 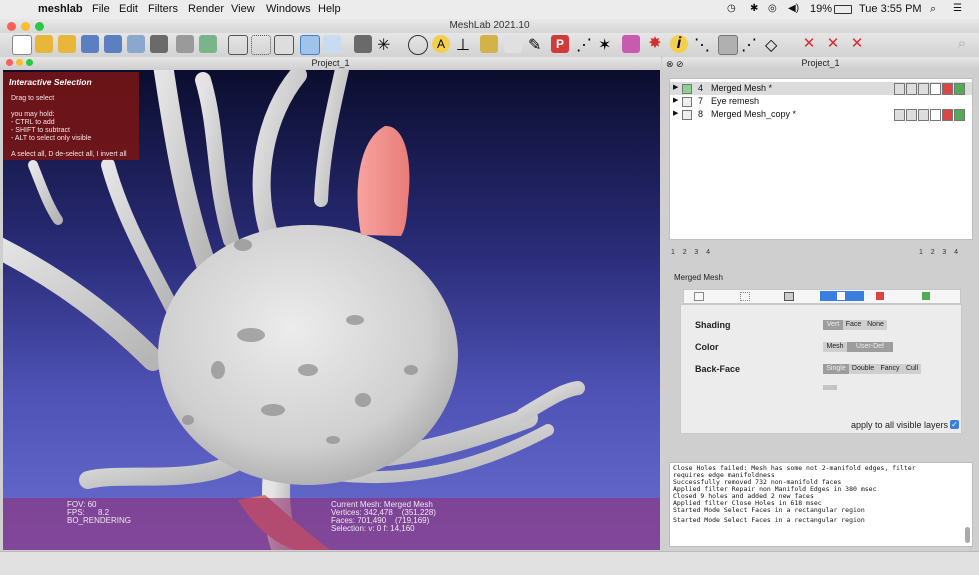 What do you see at coordinates (954, 424) in the screenshot?
I see `apply-all-checkbox: ✓` at bounding box center [954, 424].